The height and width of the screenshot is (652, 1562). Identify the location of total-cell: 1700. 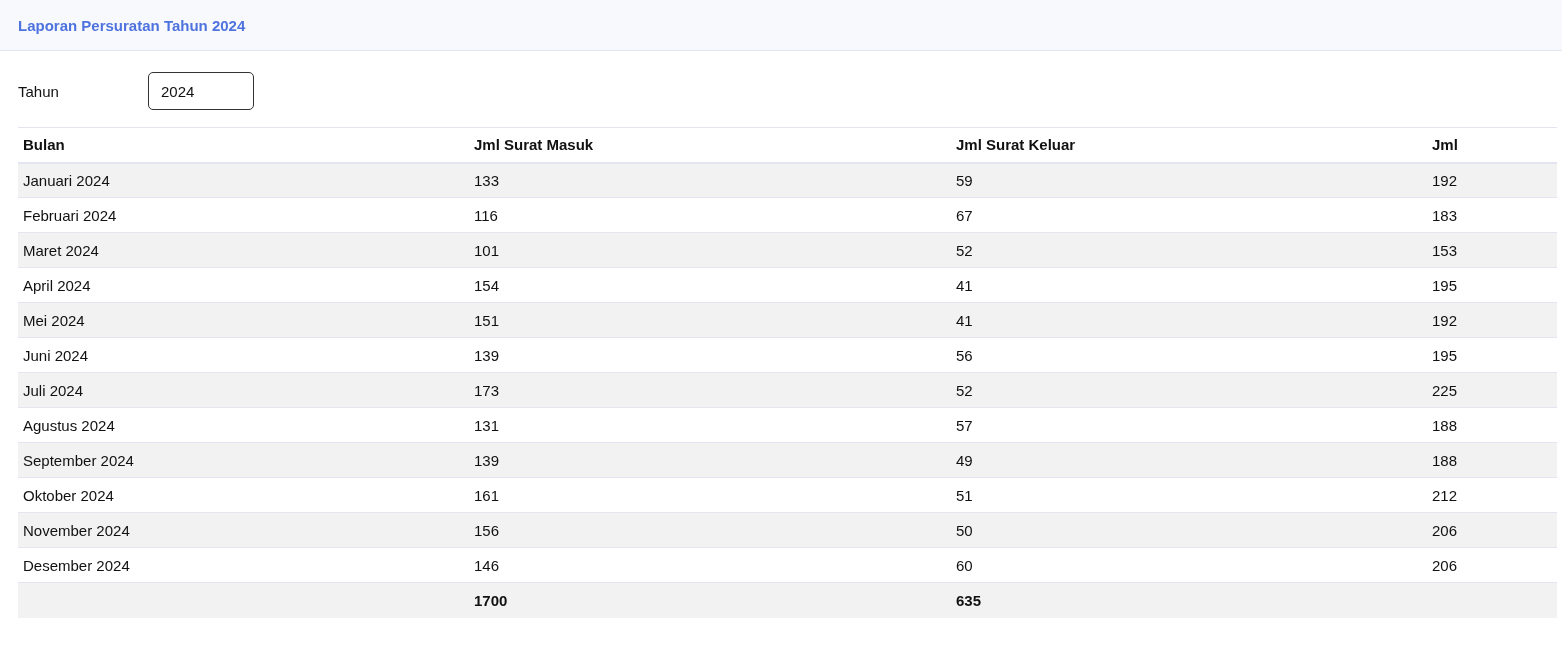
(710, 600).